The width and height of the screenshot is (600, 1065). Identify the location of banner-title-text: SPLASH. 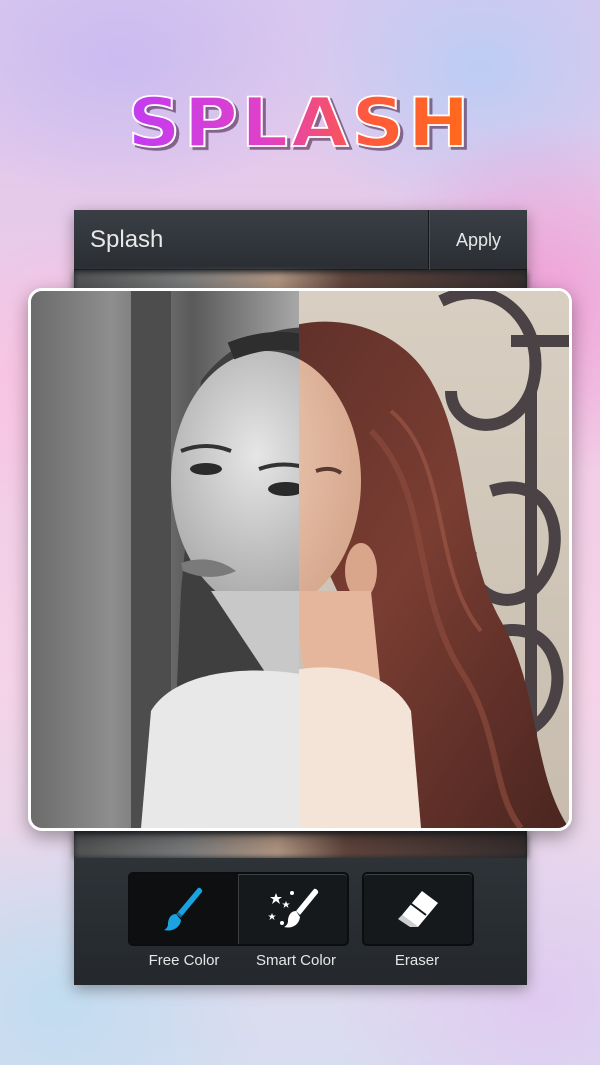
(299, 123).